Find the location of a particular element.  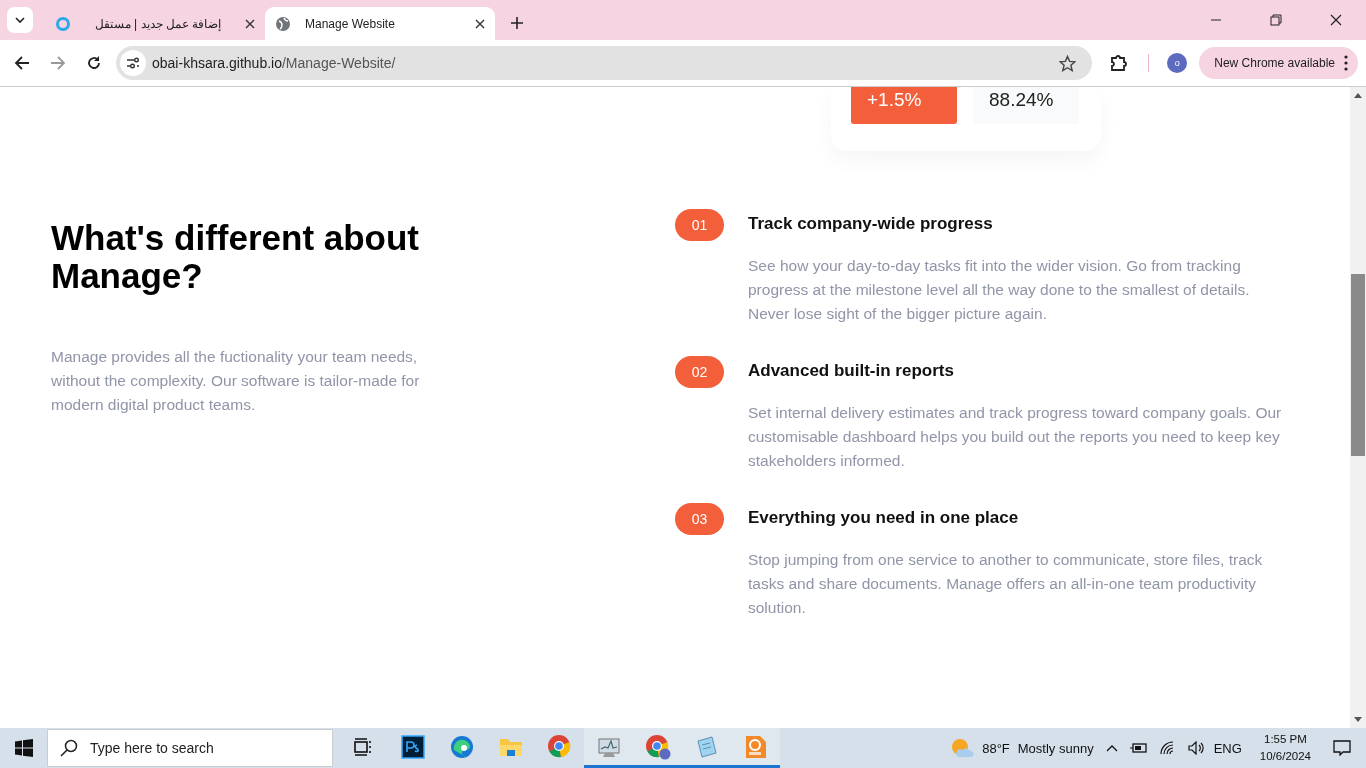

url-text: obai-khsara.github.io/Manage-Website/ is located at coordinates (274, 63).